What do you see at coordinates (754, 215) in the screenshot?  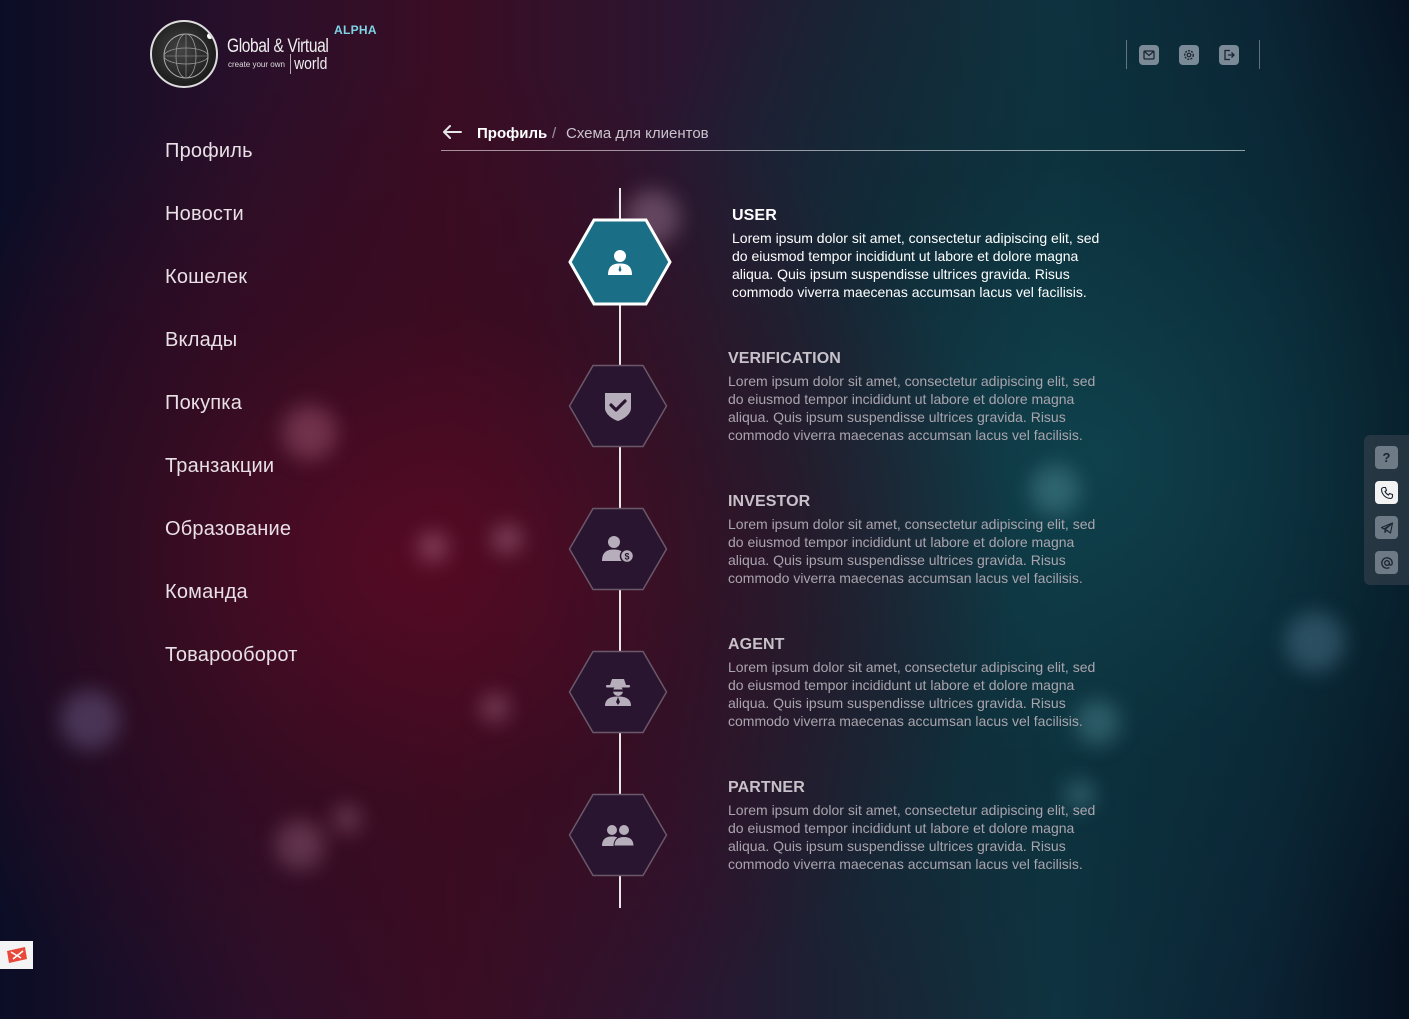 I see `step-title: USER` at bounding box center [754, 215].